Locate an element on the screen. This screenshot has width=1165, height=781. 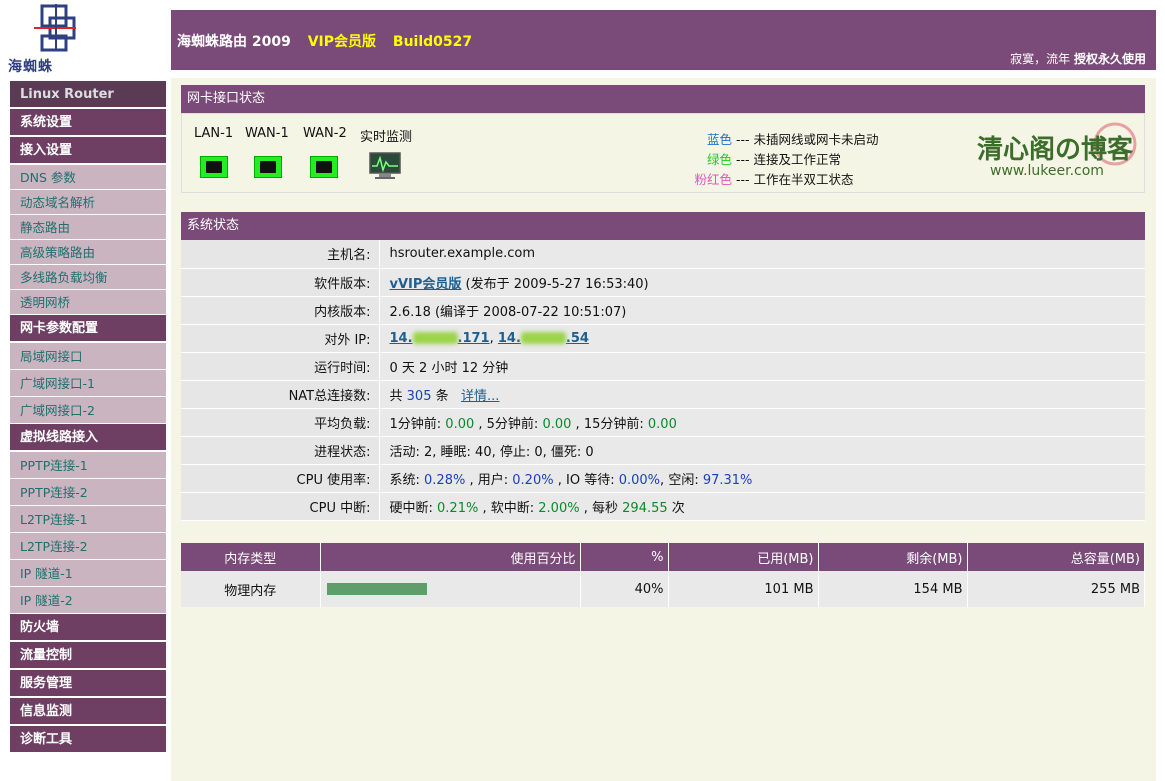
memory-header-row: 内存类型 使用百分比 % 已用(MB) 剩余(MB) 总容量(MB) is located at coordinates (663, 557).